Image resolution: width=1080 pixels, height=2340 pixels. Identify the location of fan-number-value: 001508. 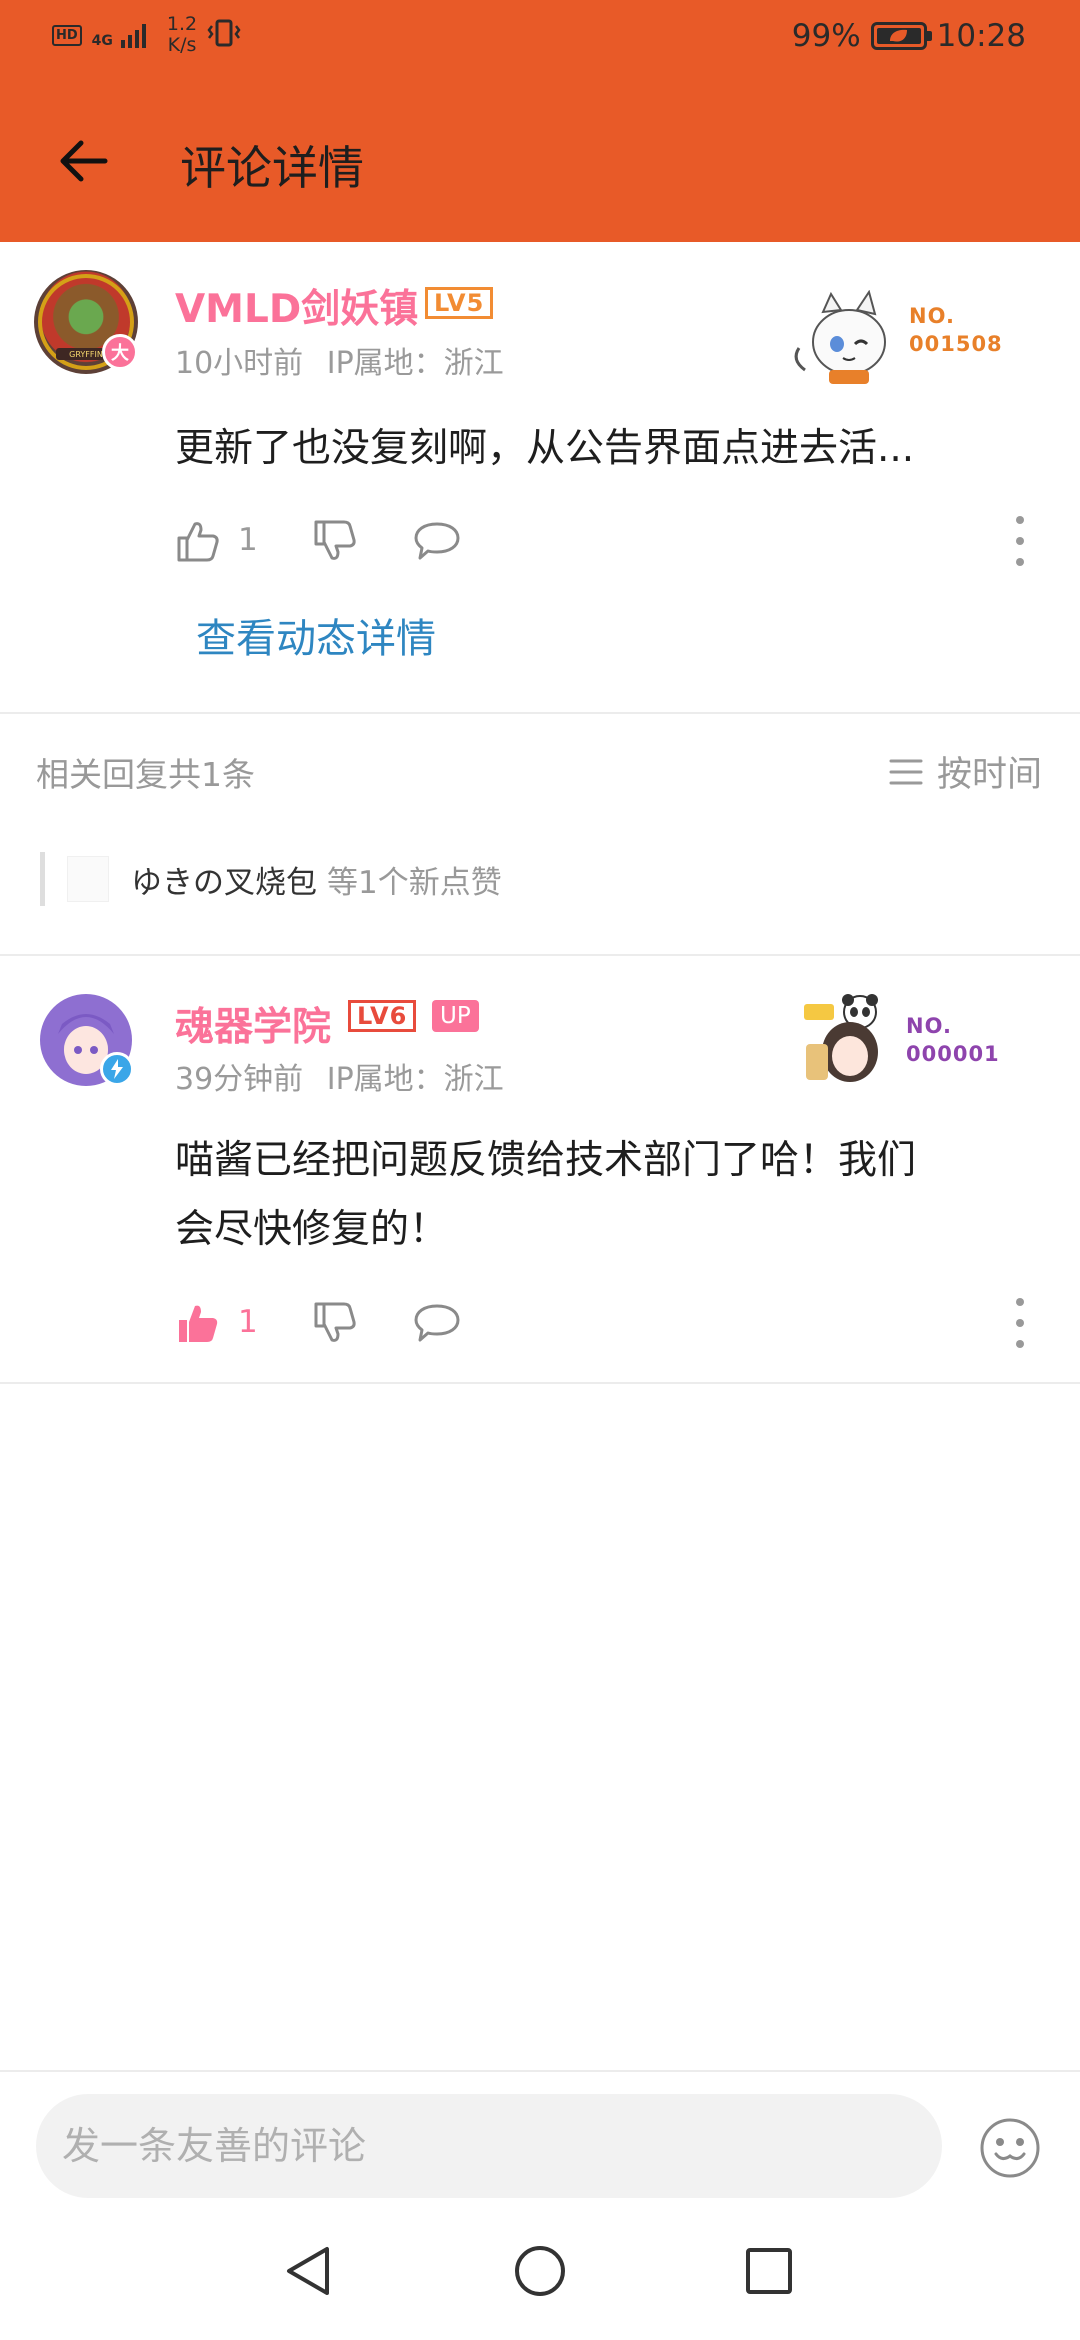
(956, 344).